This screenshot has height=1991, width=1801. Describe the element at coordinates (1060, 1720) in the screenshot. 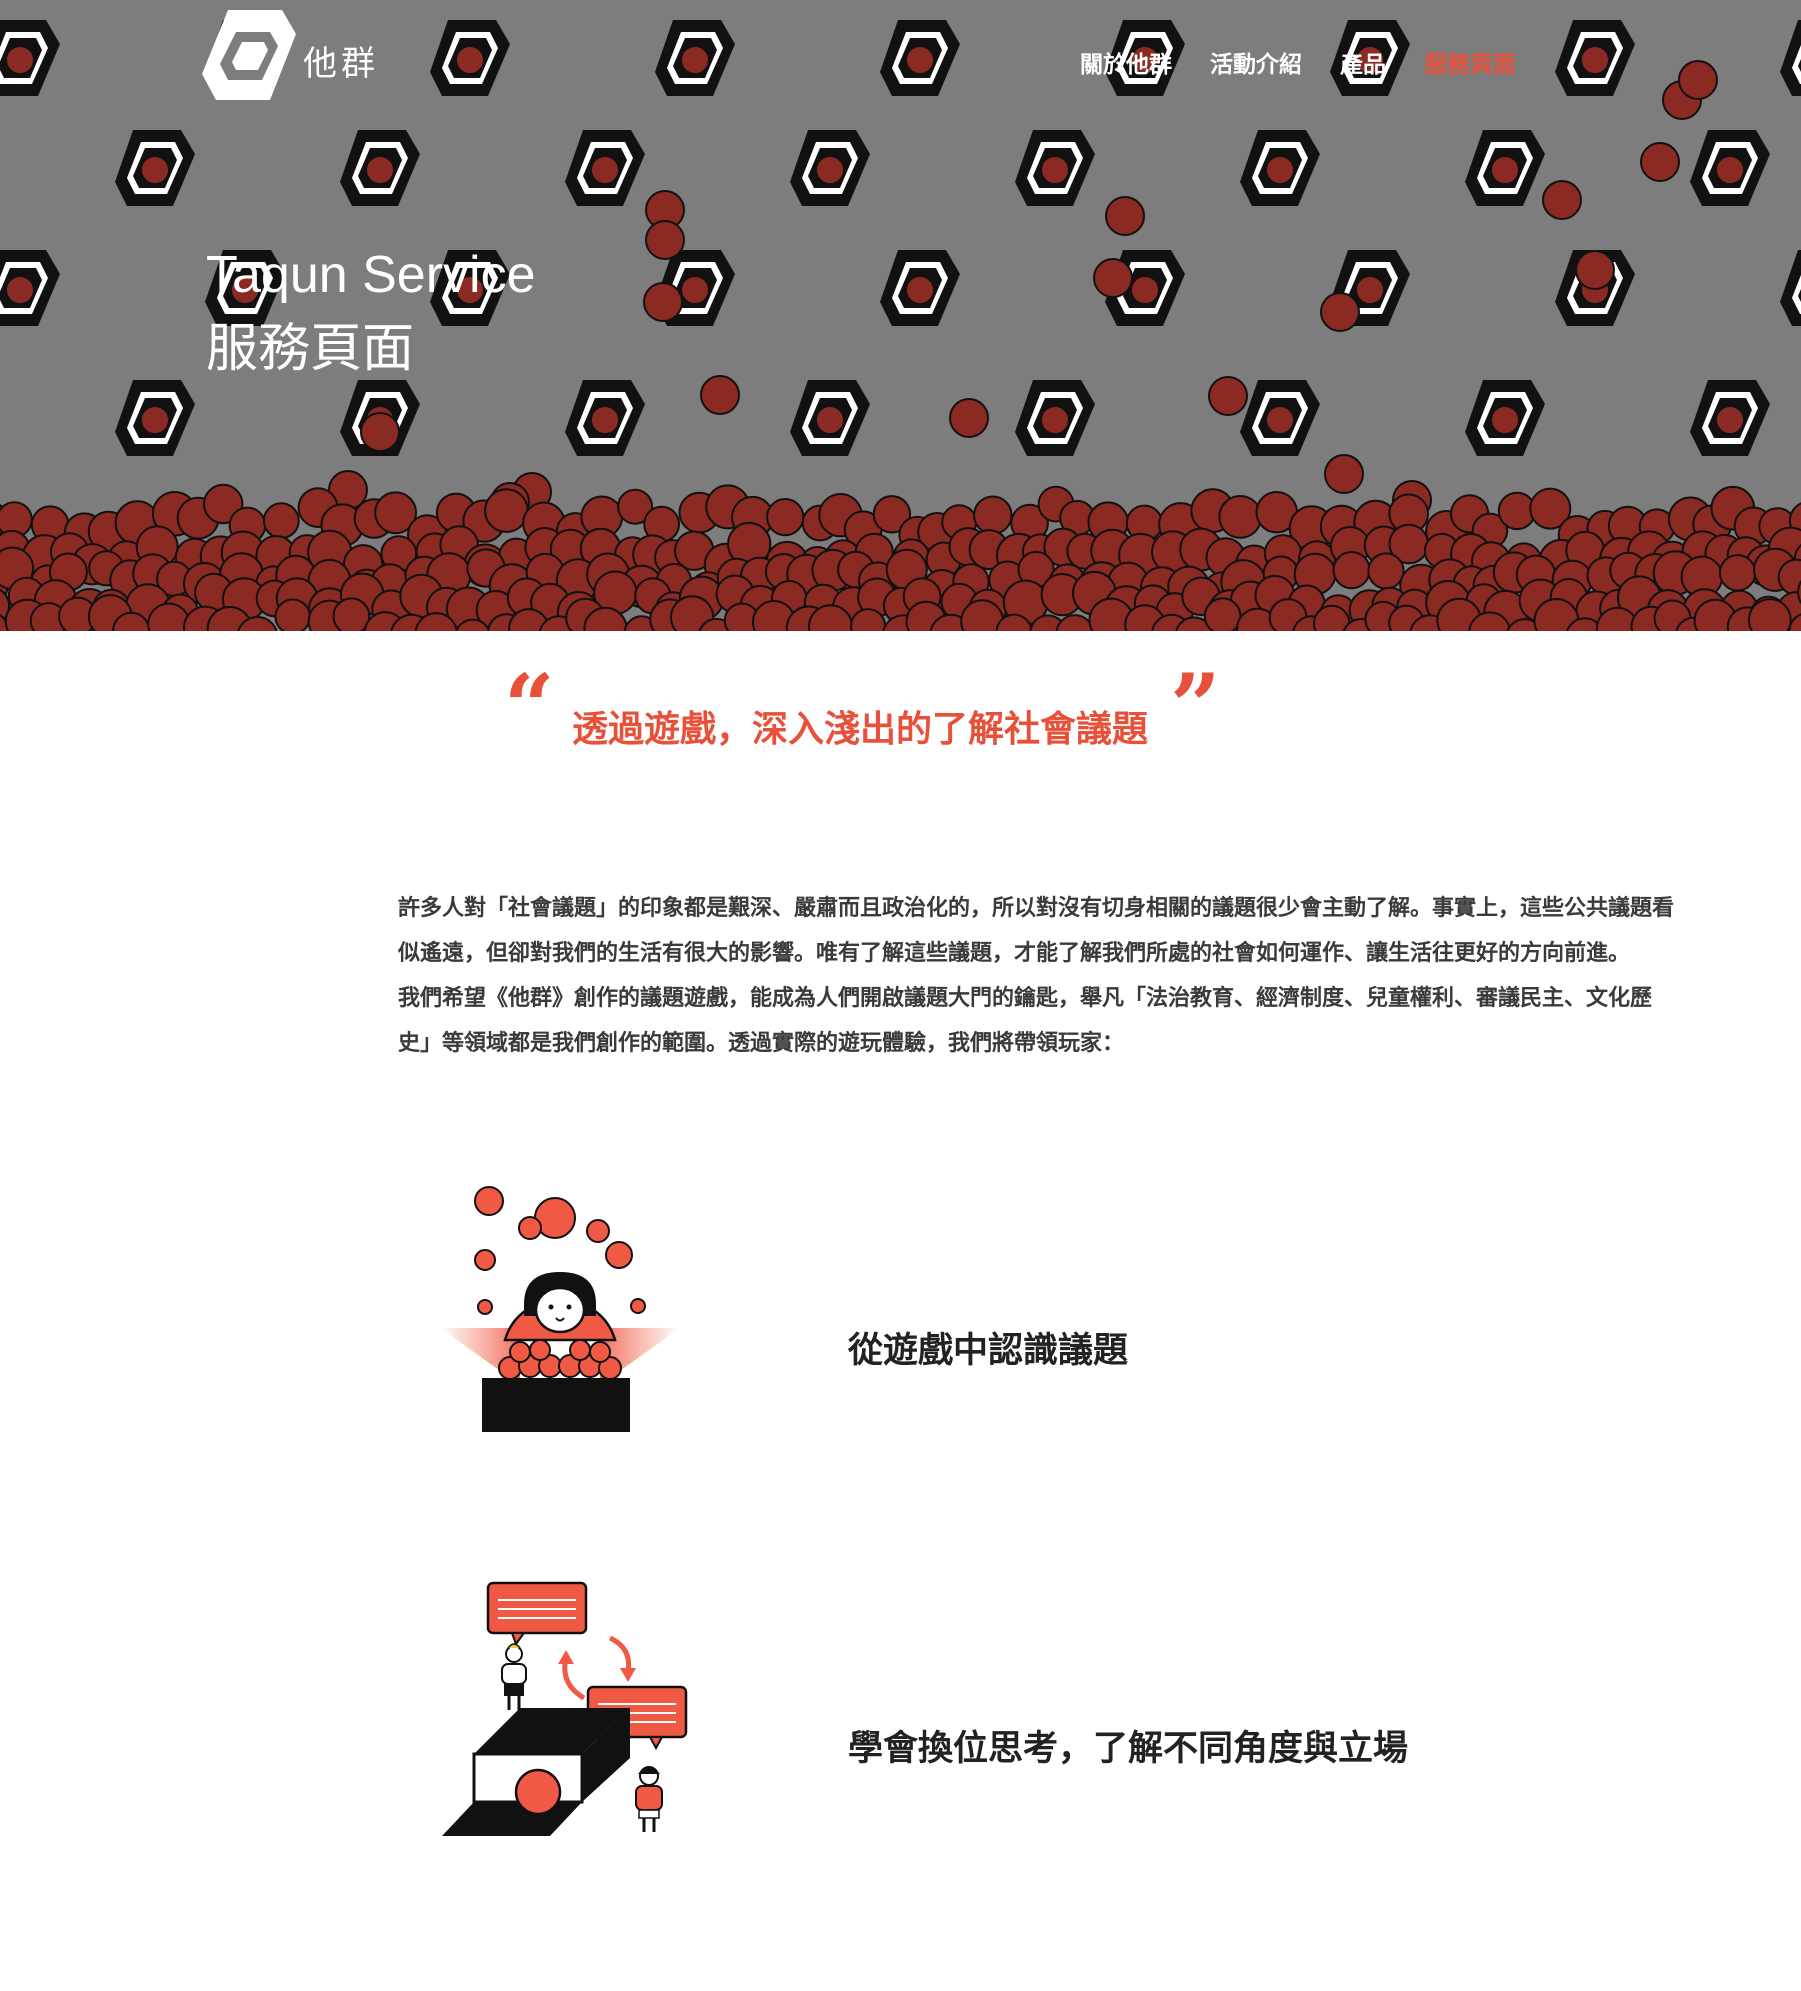

I see `feature-item-2: 學會換位思考，了解不同角度與立場` at that location.